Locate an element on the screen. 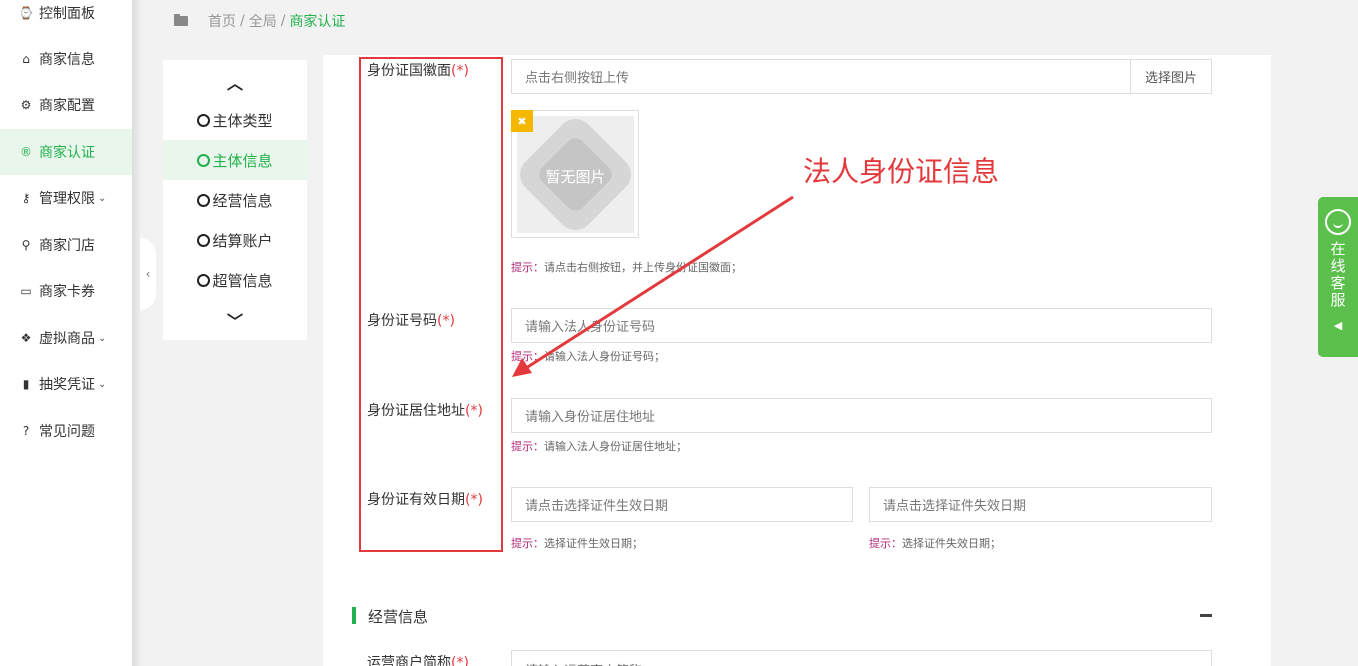  address-input: 请输入身份证居住地址 is located at coordinates (861, 415).